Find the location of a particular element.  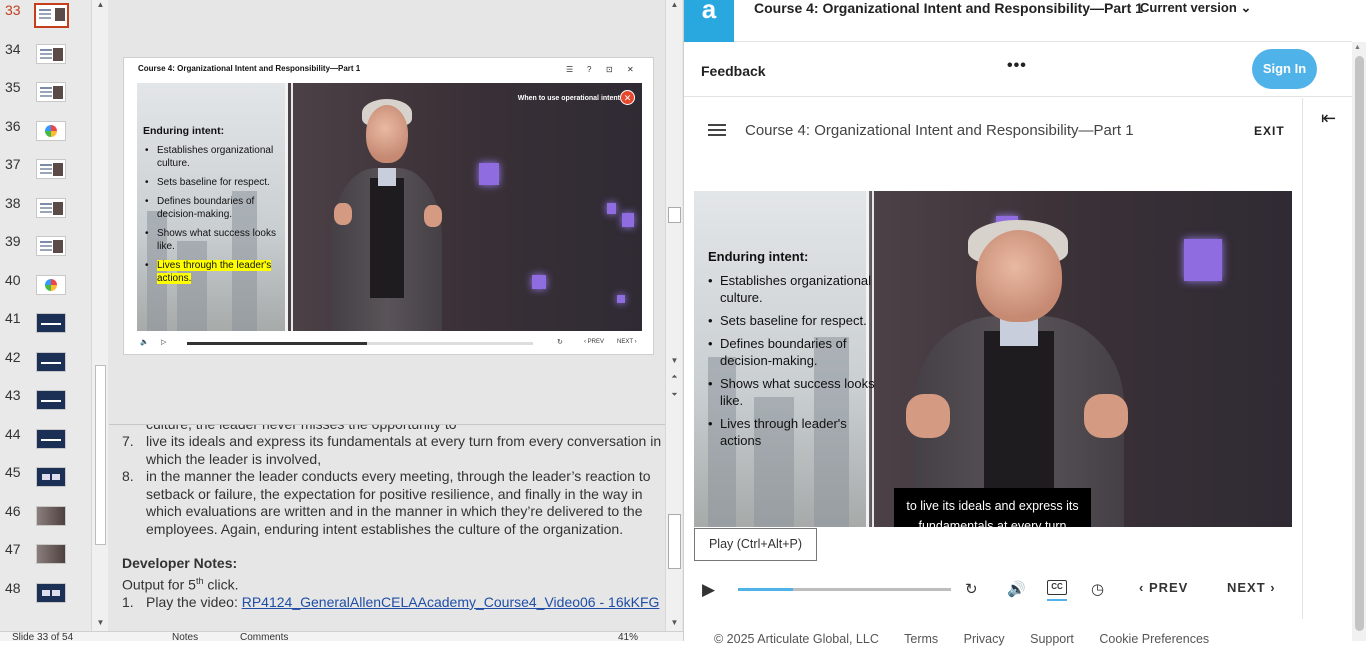

bullet-heading: Enduring intent: is located at coordinates (184, 131).